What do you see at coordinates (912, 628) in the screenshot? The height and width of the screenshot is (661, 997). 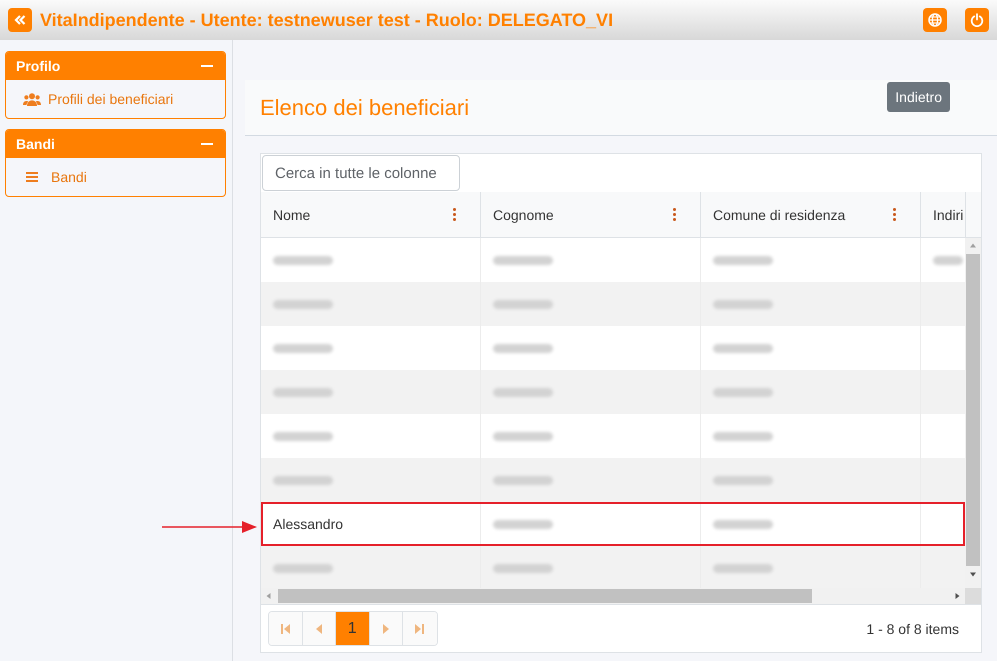 I see `pager-info: 1 - 8 of 8 items` at bounding box center [912, 628].